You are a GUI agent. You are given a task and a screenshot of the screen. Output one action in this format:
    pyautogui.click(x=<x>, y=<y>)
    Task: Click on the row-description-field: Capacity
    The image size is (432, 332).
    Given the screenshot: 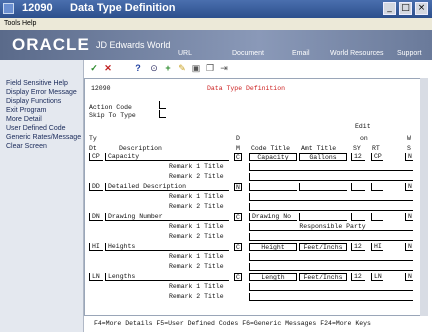 What is the action you would take?
    pyautogui.click(x=167, y=157)
    